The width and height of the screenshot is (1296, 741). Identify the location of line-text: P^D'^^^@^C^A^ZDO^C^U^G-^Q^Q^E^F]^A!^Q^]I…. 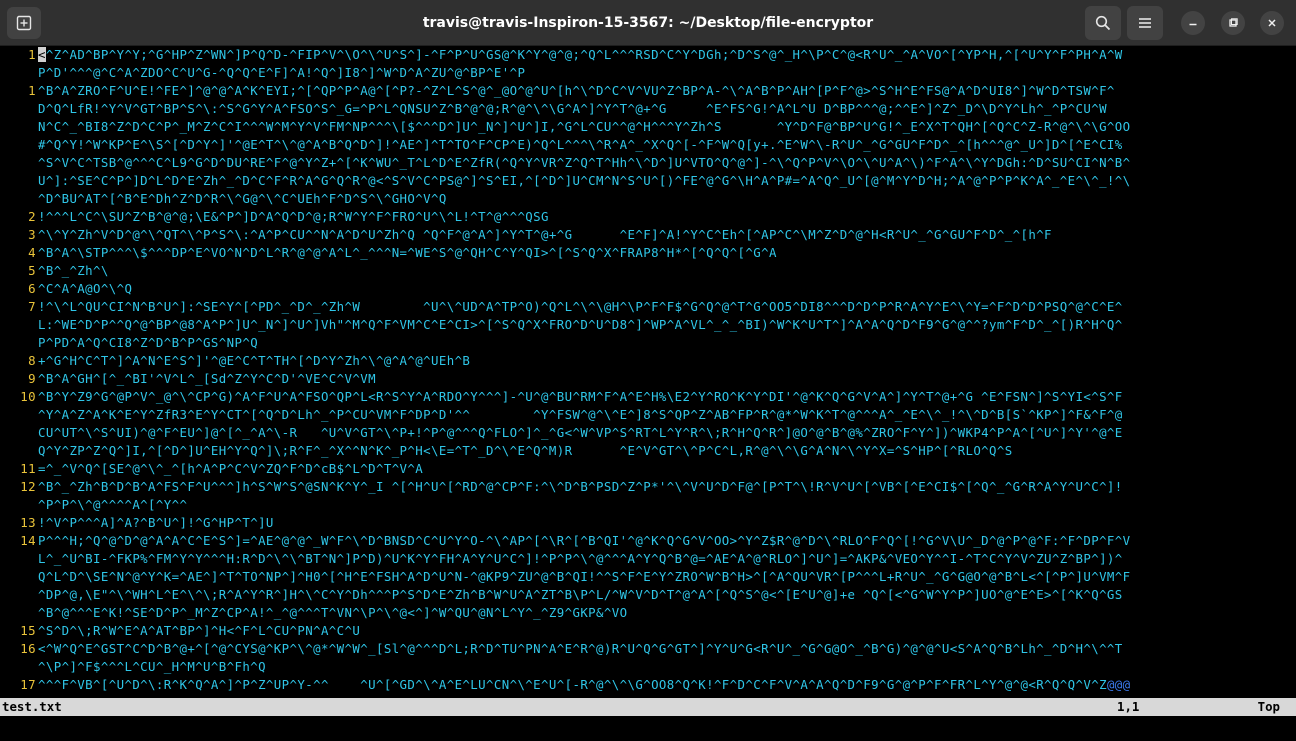
(667, 73).